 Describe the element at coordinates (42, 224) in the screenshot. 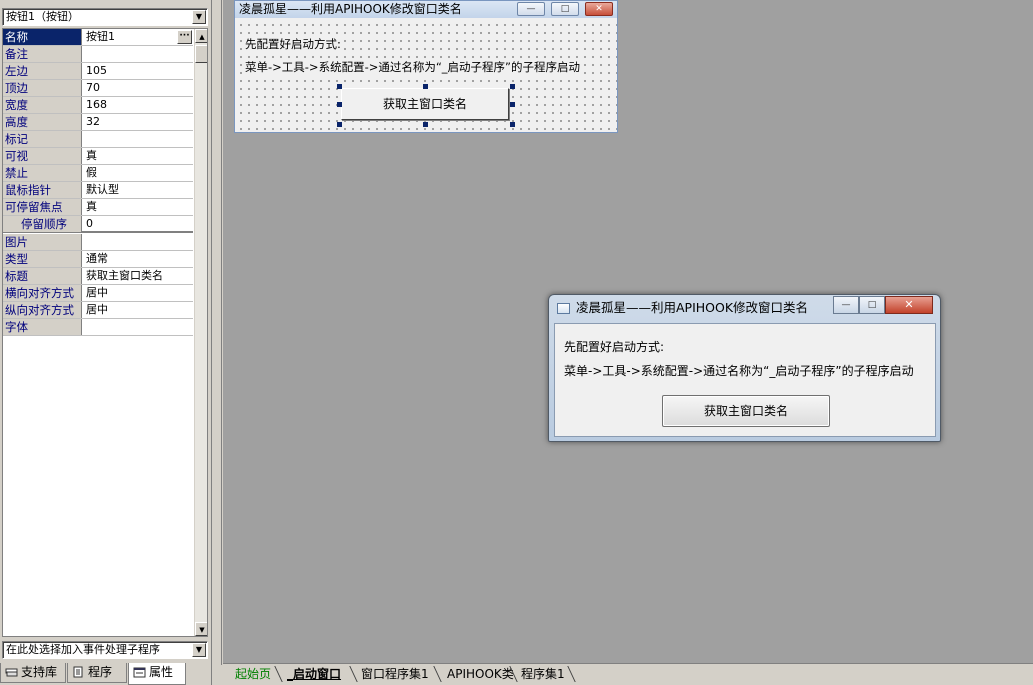

I see `property-name: 停留顺序` at that location.